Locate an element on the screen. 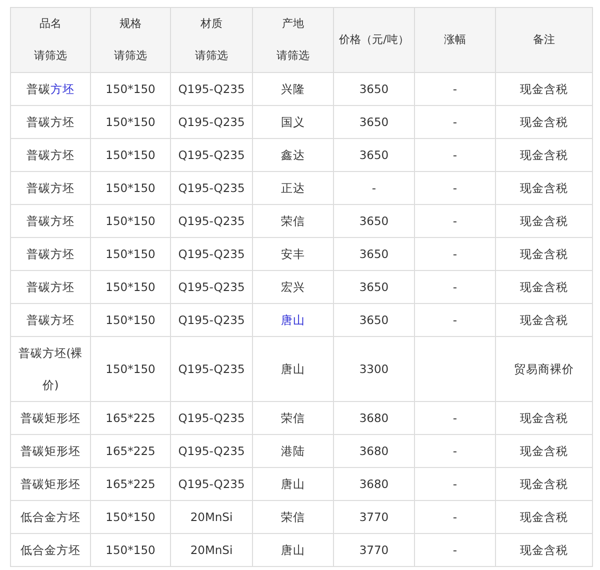 This screenshot has width=600, height=570. header-label: 品名 is located at coordinates (50, 24).